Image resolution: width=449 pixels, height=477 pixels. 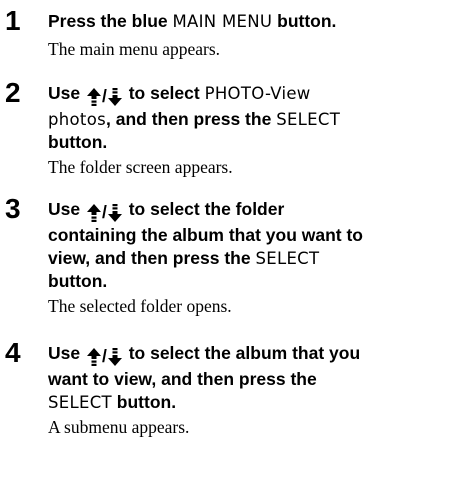 What do you see at coordinates (134, 49) in the screenshot?
I see `step-result: The main menu appears.` at bounding box center [134, 49].